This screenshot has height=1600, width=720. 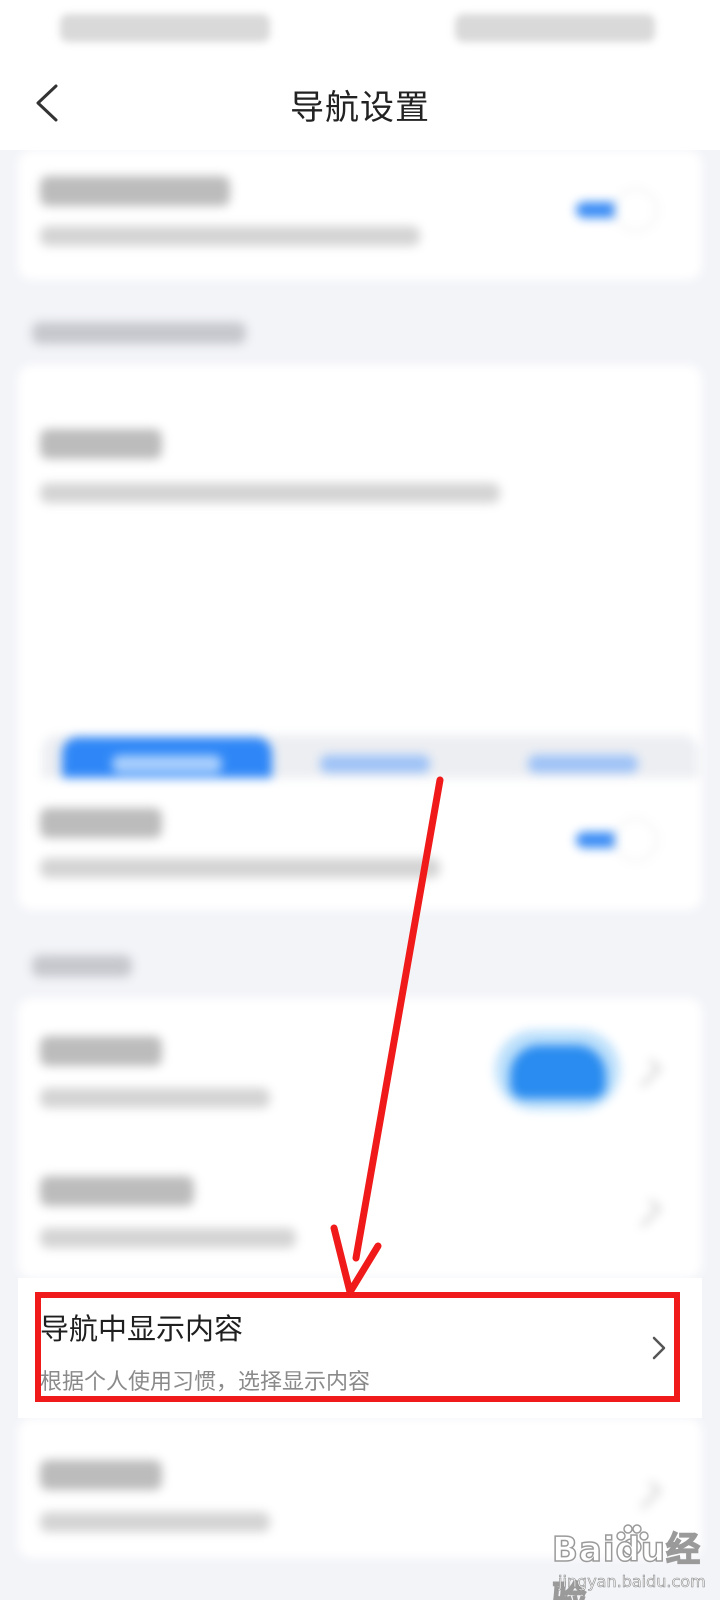 I want to click on settings-card-top, so click(x=360, y=215).